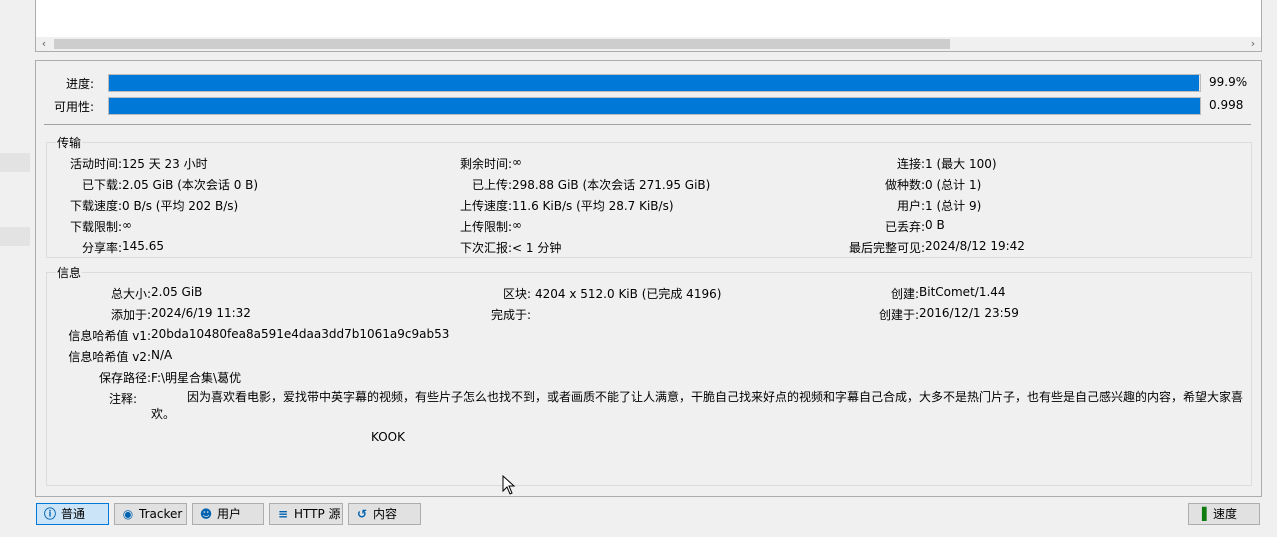  What do you see at coordinates (935, 225) in the screenshot?
I see `wasted-value: 0 B` at bounding box center [935, 225].